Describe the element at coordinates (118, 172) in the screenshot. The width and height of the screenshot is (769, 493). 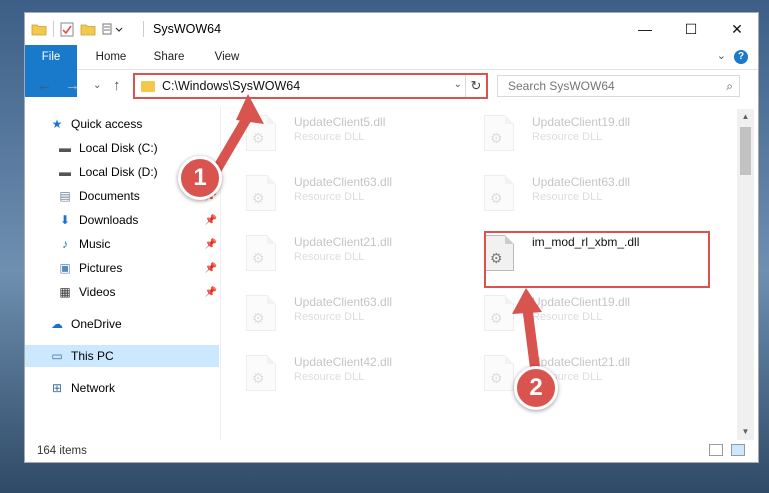
I see `sidebar-item-label: Local Disk (D:)` at that location.